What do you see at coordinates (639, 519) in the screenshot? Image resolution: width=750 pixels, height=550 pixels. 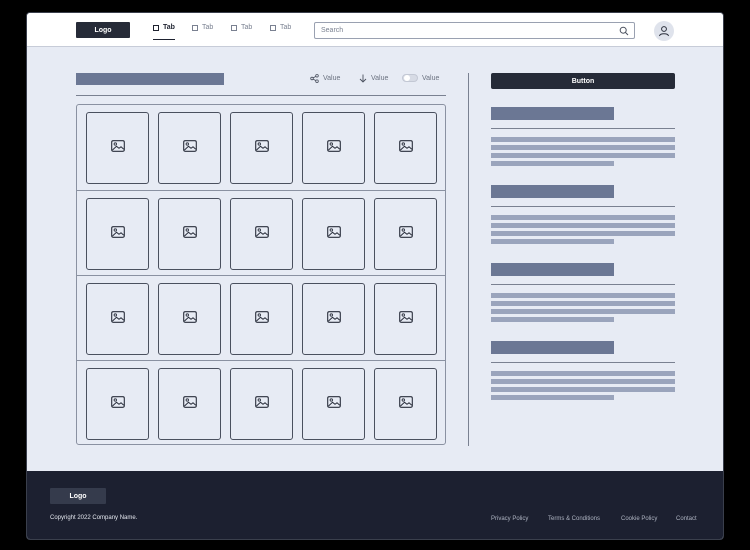 I see `cookie-policy-link: Cookie Policy` at bounding box center [639, 519].